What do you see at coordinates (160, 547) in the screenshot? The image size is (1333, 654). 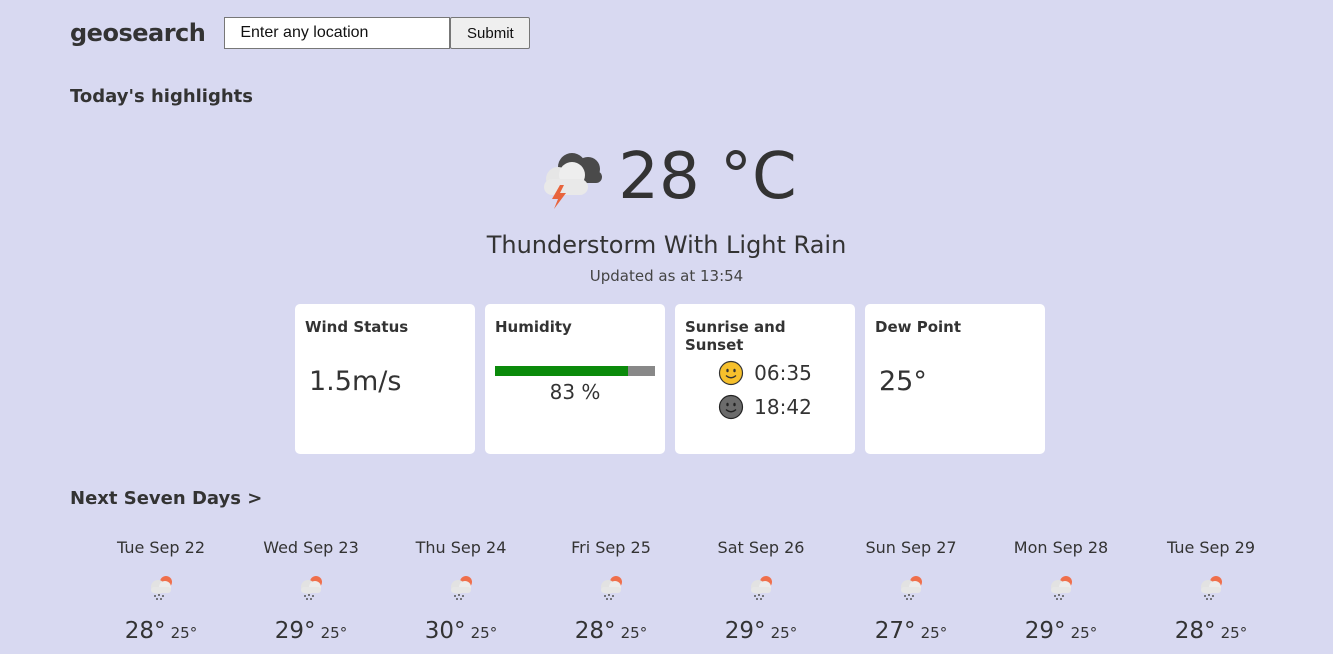 I see `day-label: Tue Sep 22` at bounding box center [160, 547].